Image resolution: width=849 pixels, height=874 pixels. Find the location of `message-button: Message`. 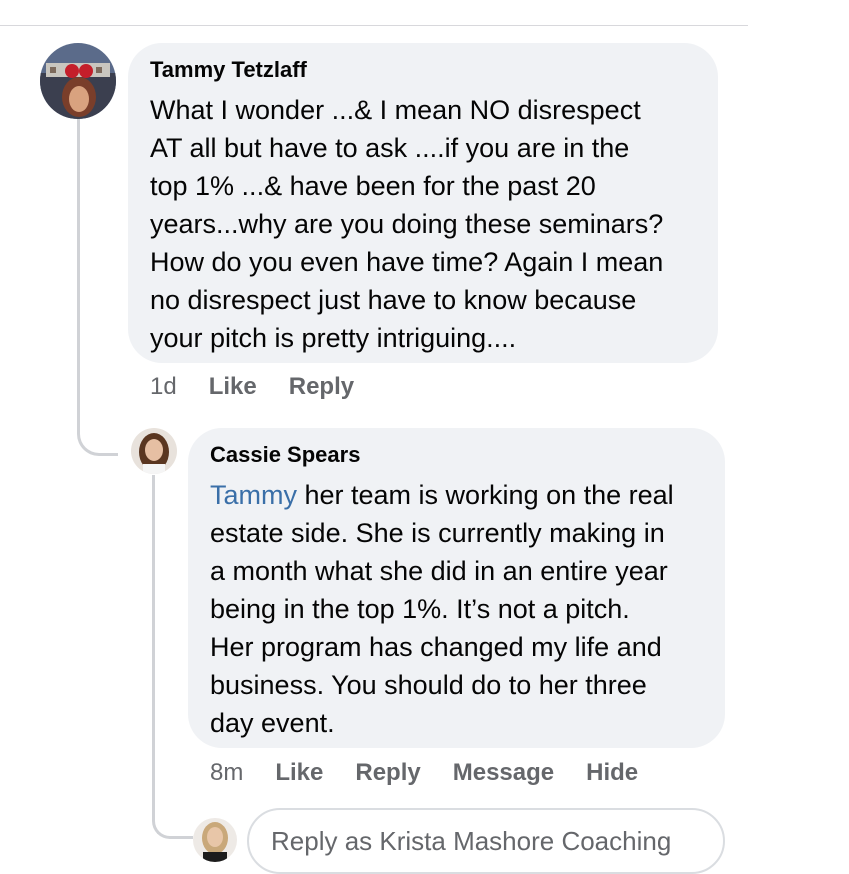

message-button: Message is located at coordinates (503, 773).